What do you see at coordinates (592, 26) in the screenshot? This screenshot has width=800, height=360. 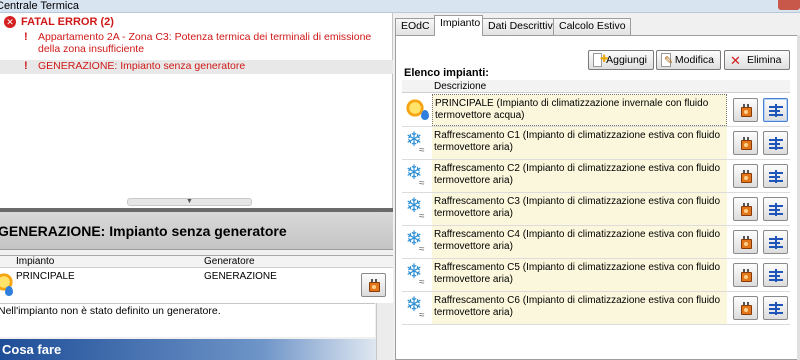 I see `tab-calcolo-estivo: Calcolo Estivo` at bounding box center [592, 26].